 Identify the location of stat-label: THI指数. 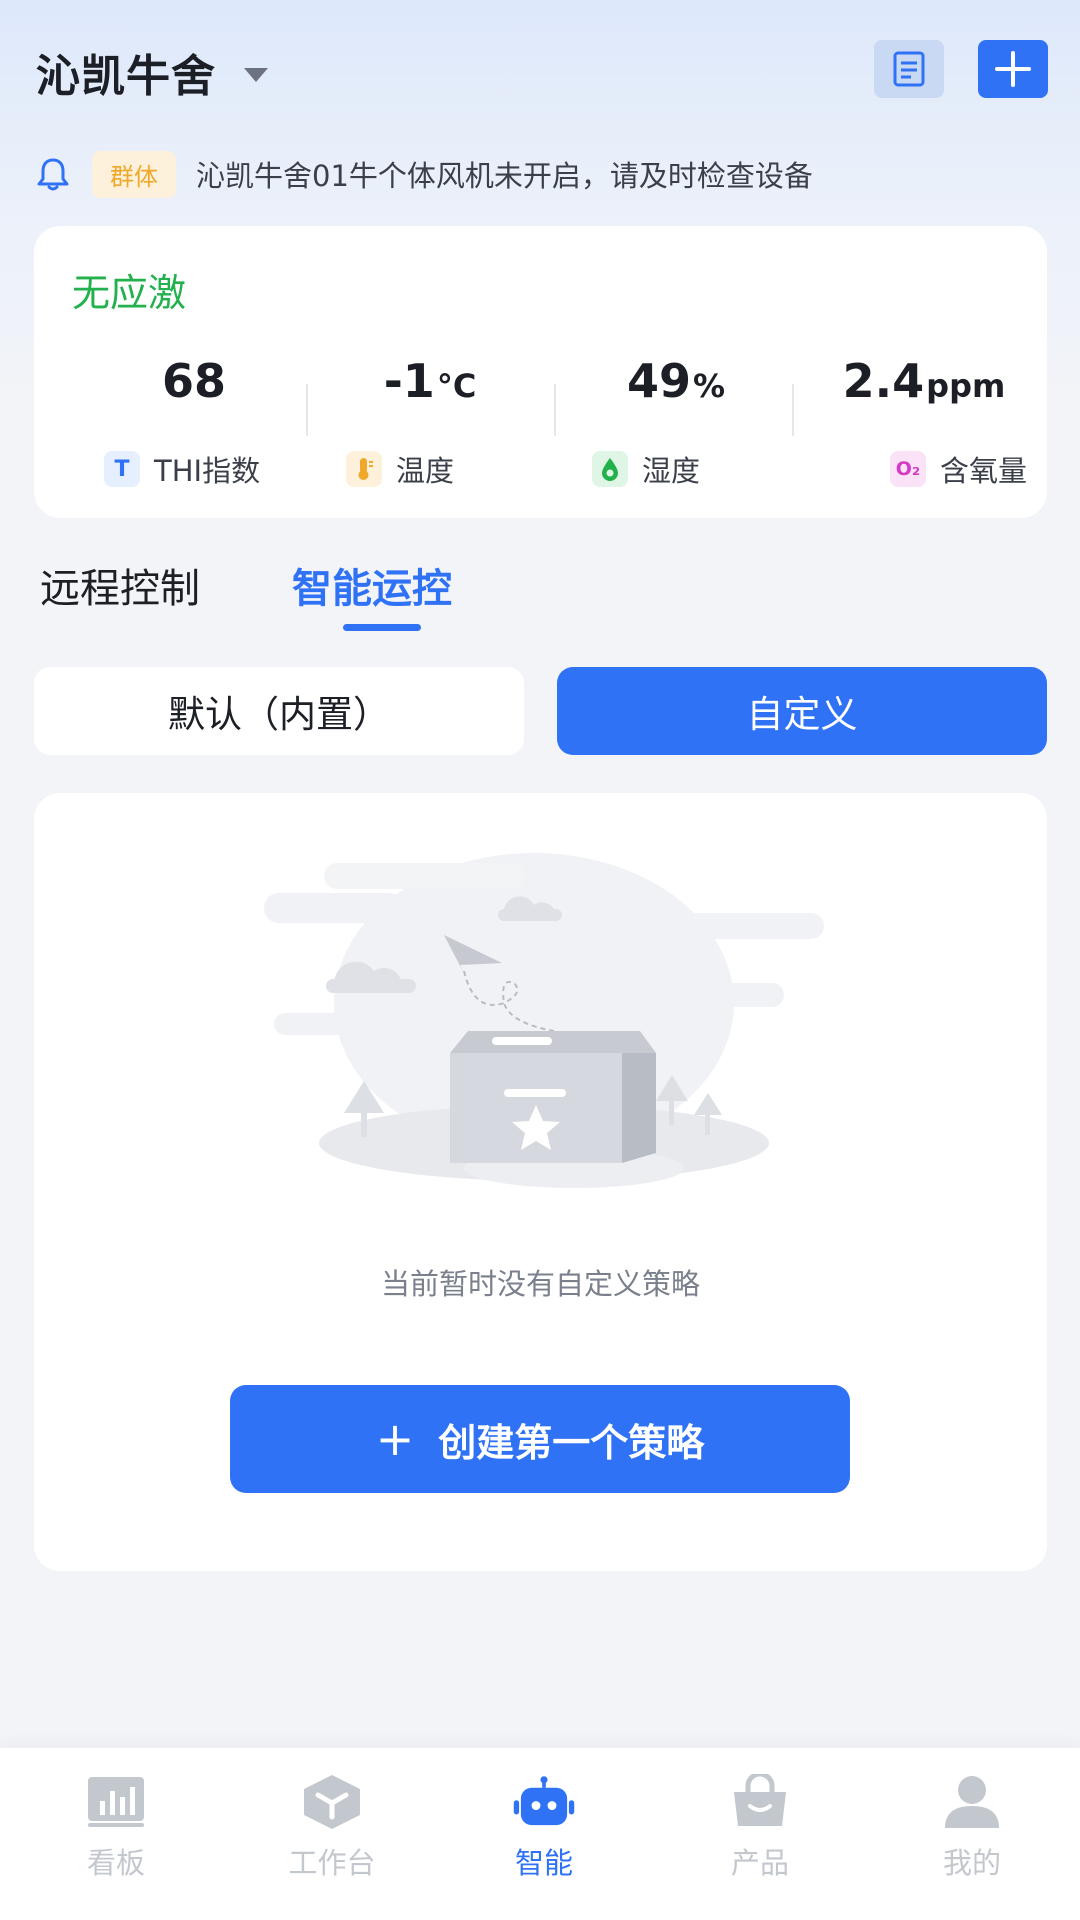
(207, 471).